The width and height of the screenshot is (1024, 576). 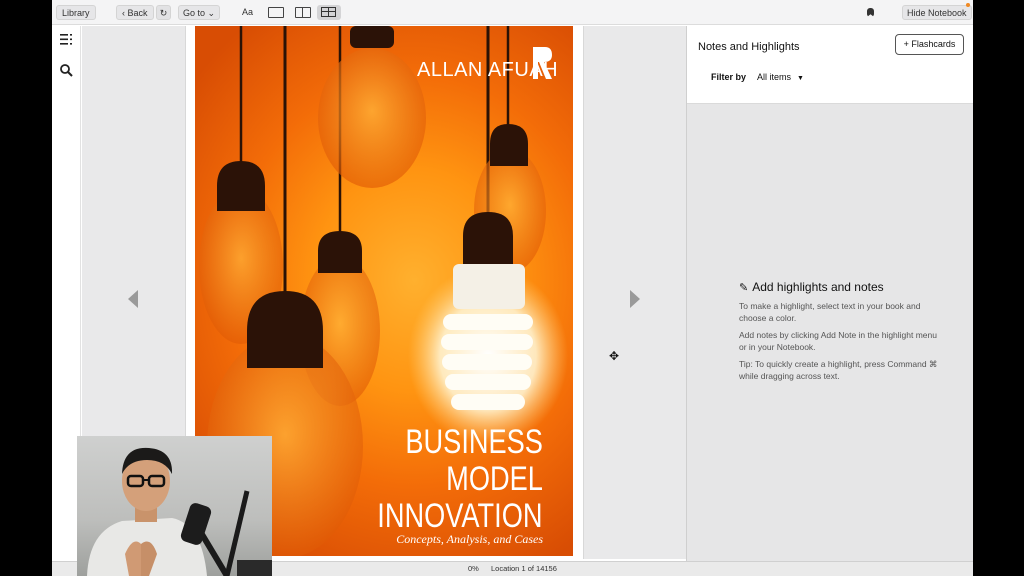 I want to click on grid-layout-icon, so click(x=328, y=12).